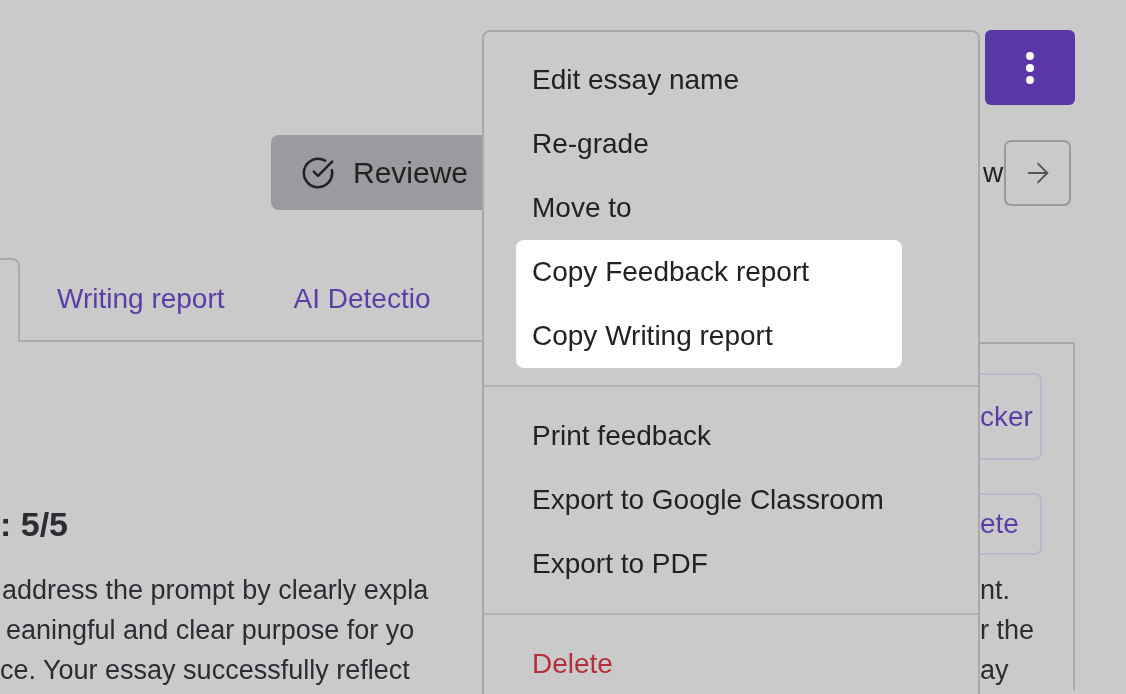 The height and width of the screenshot is (694, 1126). What do you see at coordinates (10, 300) in the screenshot?
I see `tab` at bounding box center [10, 300].